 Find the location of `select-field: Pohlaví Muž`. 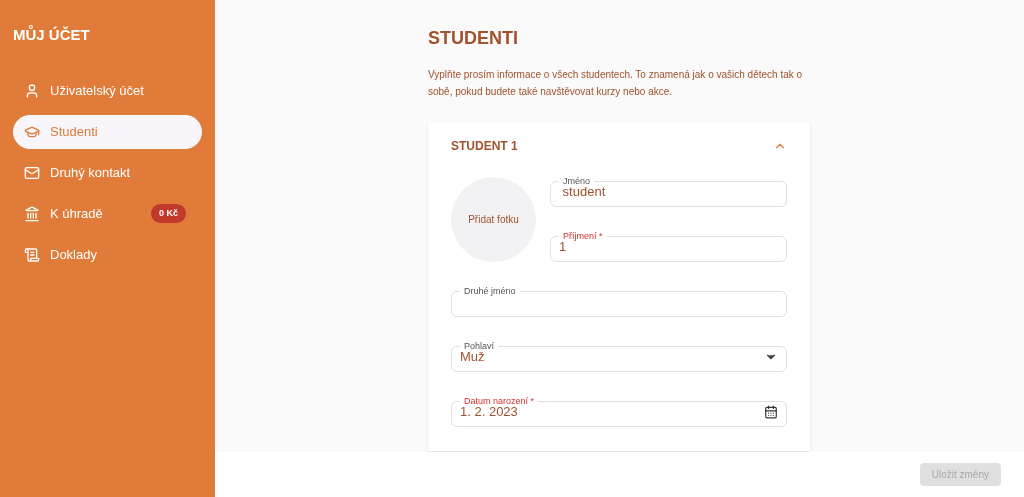

select-field: Pohlaví Muž is located at coordinates (619, 357).